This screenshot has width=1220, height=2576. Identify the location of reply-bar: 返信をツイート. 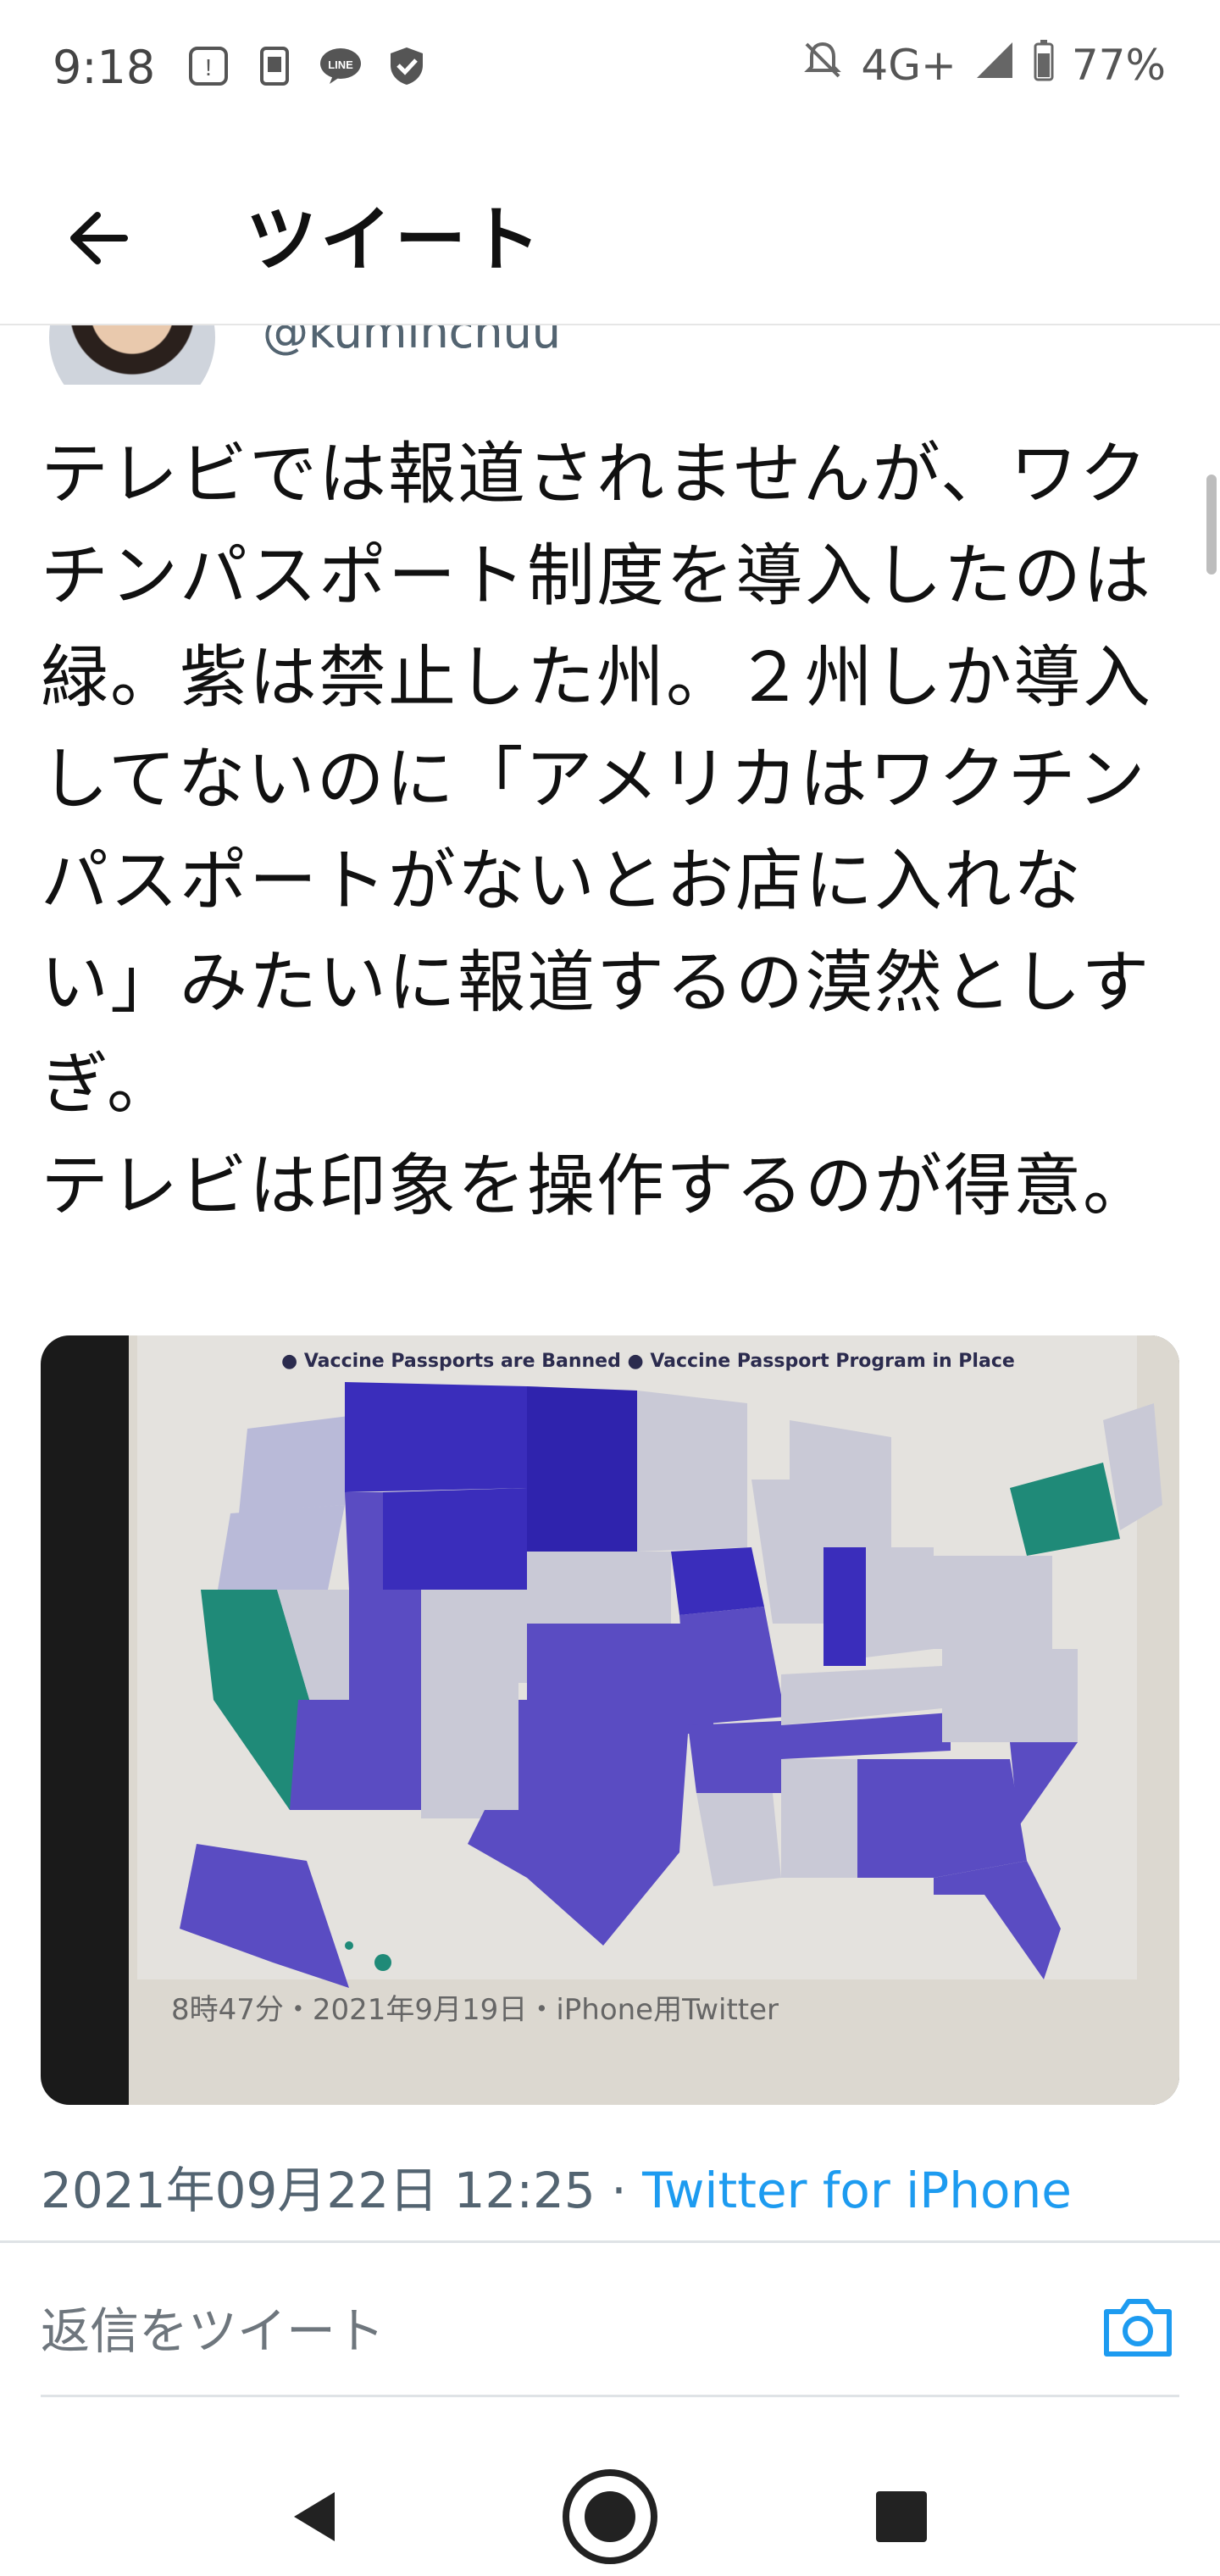
(610, 2320).